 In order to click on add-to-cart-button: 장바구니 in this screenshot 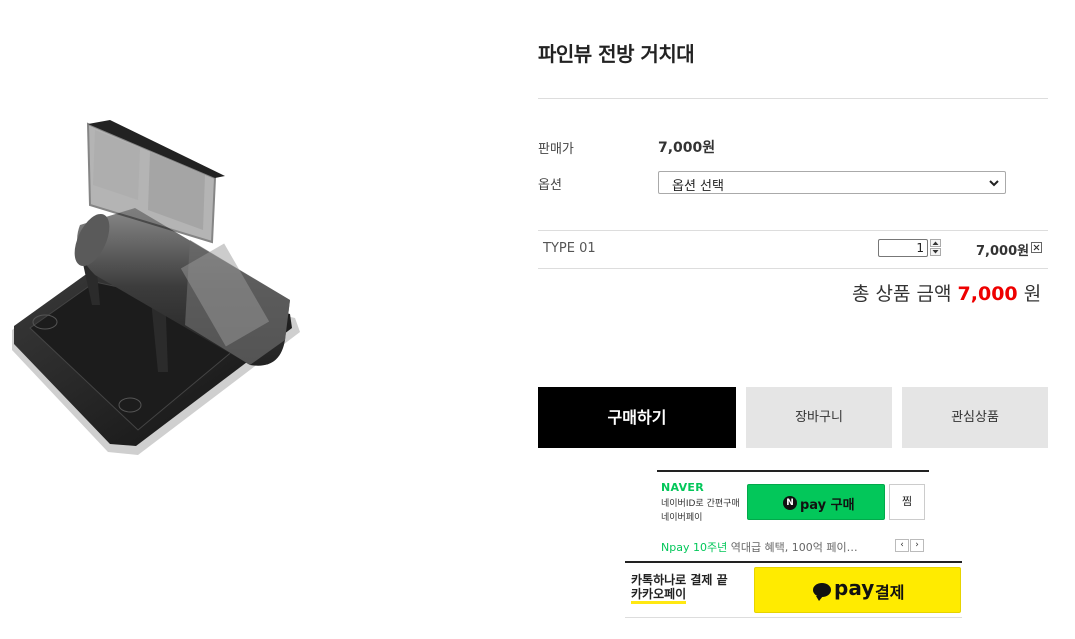, I will do `click(819, 417)`.